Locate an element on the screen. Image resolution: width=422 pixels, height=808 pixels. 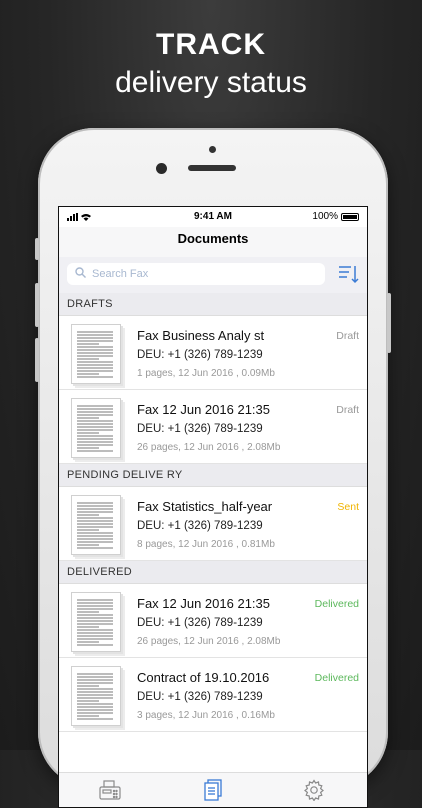
earpiece-speaker is located at coordinates (212, 168).